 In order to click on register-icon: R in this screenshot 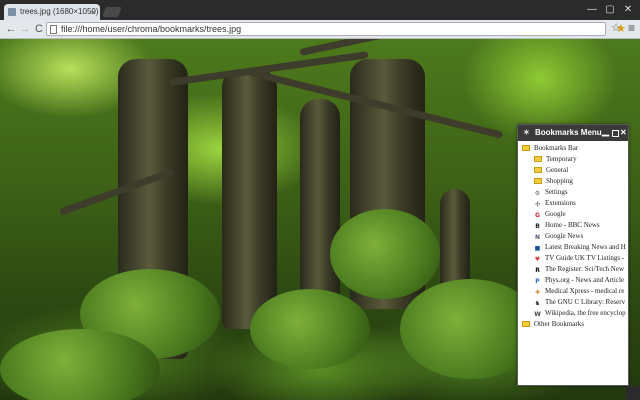, I will do `click(537, 270)`.